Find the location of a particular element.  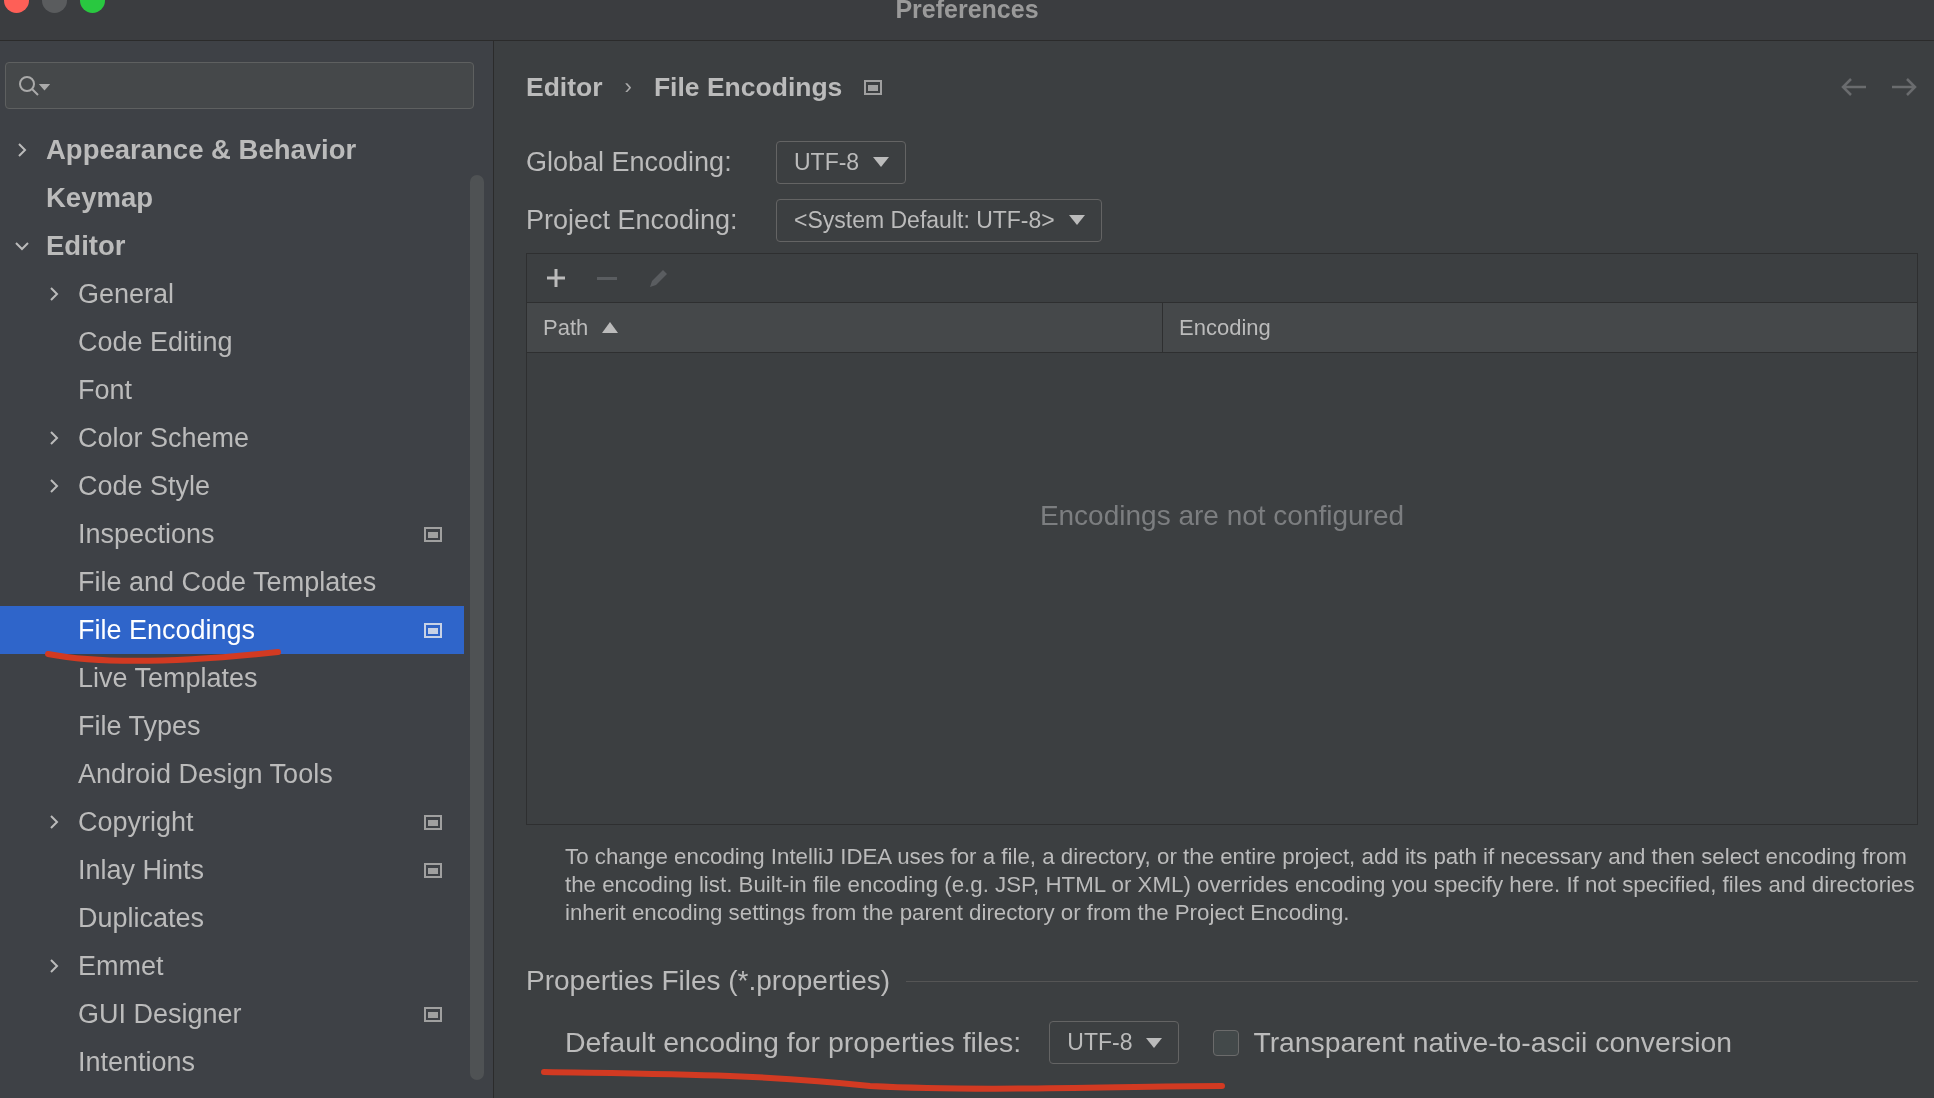

sidebar-item: Color Scheme is located at coordinates (232, 438).